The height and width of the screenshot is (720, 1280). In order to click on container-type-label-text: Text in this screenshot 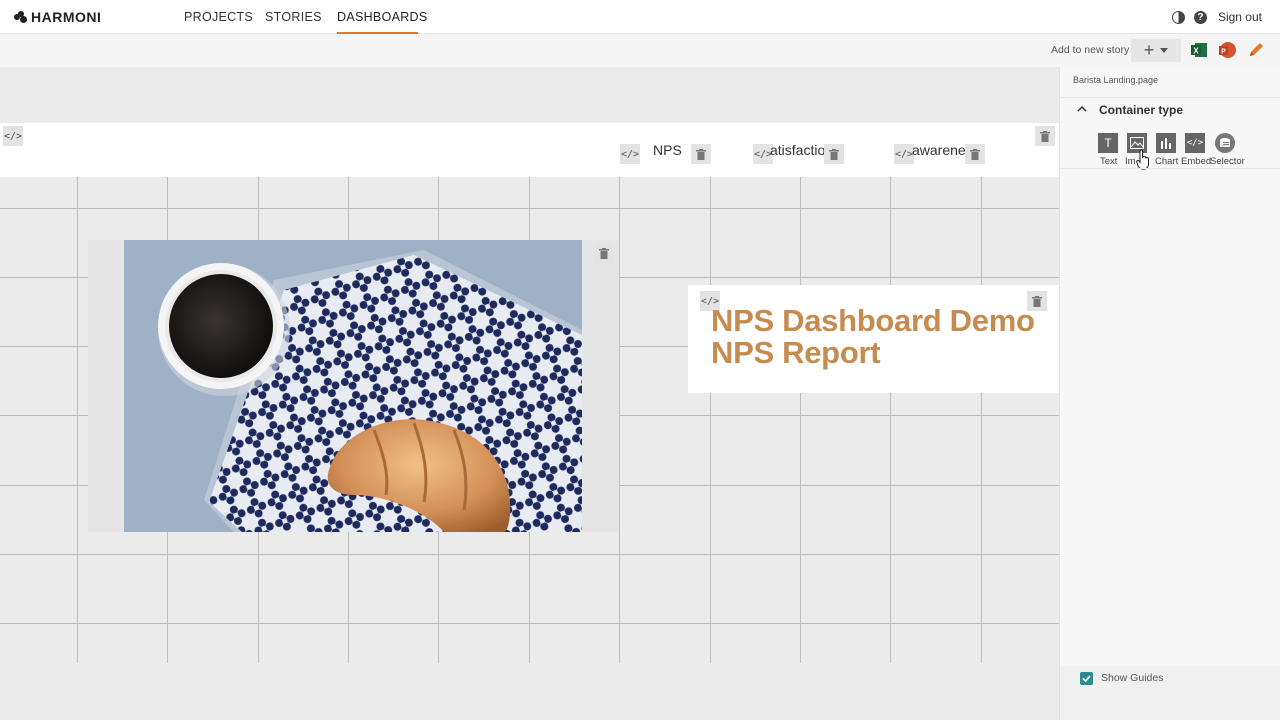, I will do `click(1109, 161)`.